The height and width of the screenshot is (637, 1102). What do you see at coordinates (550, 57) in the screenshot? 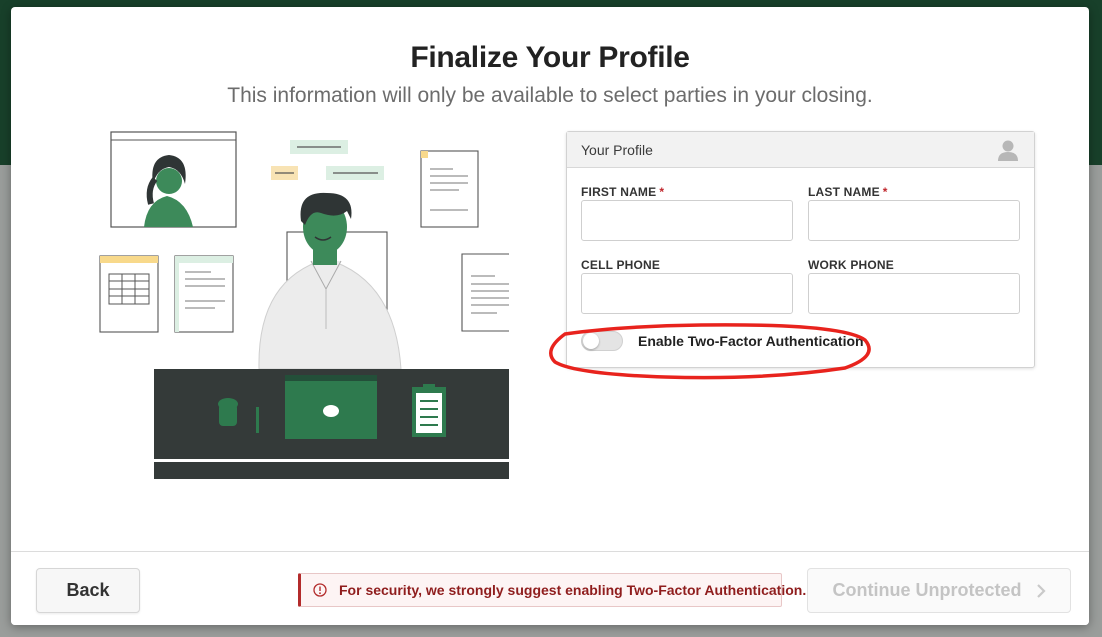
I see `modal-title: Finalize Your Profile` at bounding box center [550, 57].